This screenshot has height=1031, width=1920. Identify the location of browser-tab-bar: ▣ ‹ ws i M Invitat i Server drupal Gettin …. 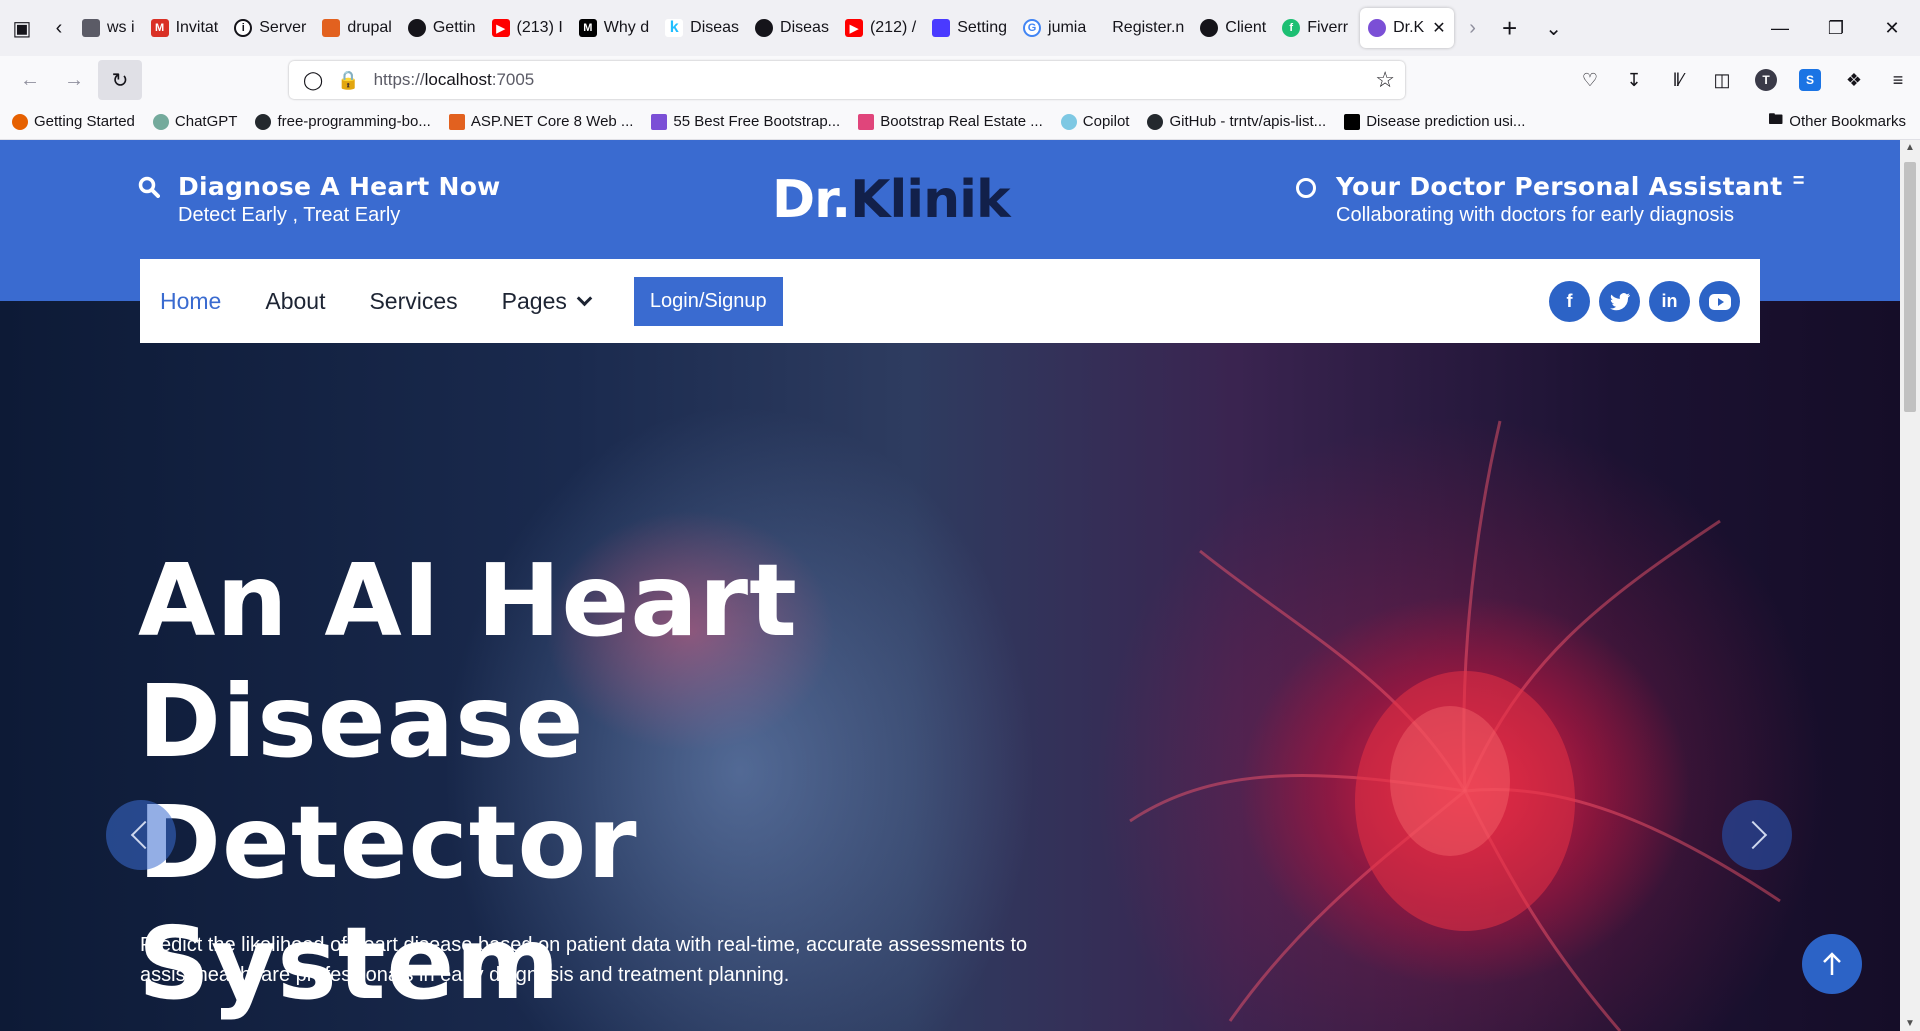
(960, 28).